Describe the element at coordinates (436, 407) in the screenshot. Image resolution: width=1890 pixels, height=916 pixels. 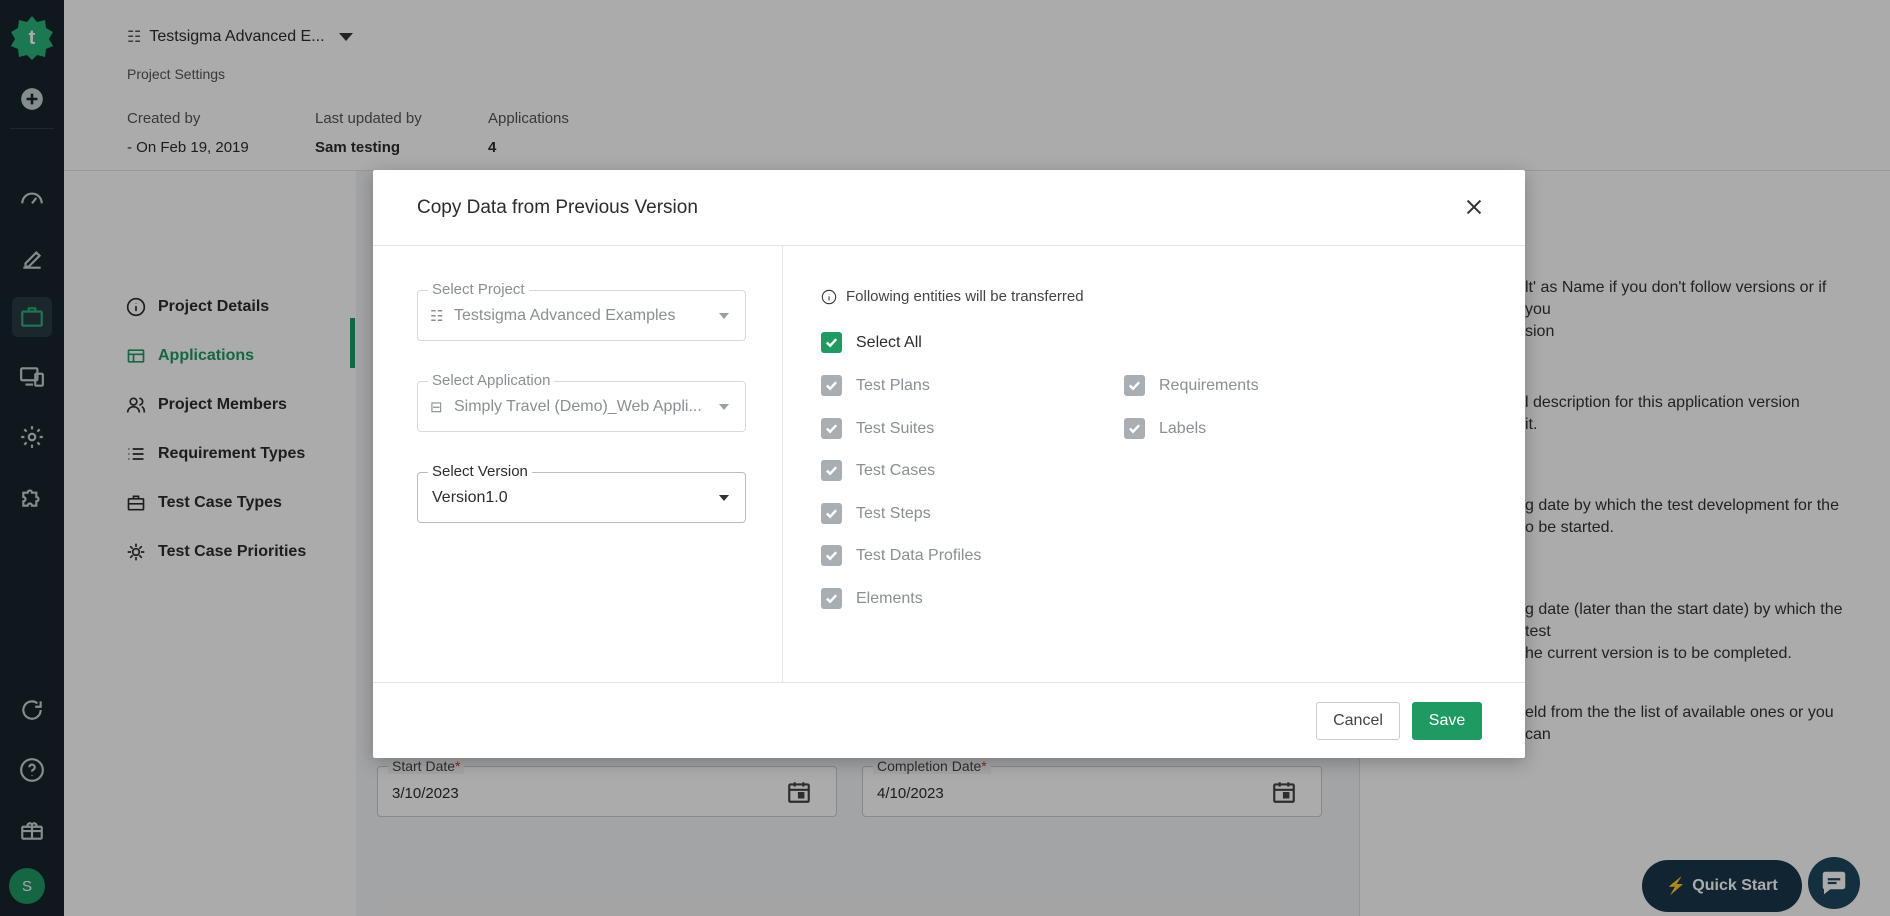
I see `app-icon: ⊟` at that location.